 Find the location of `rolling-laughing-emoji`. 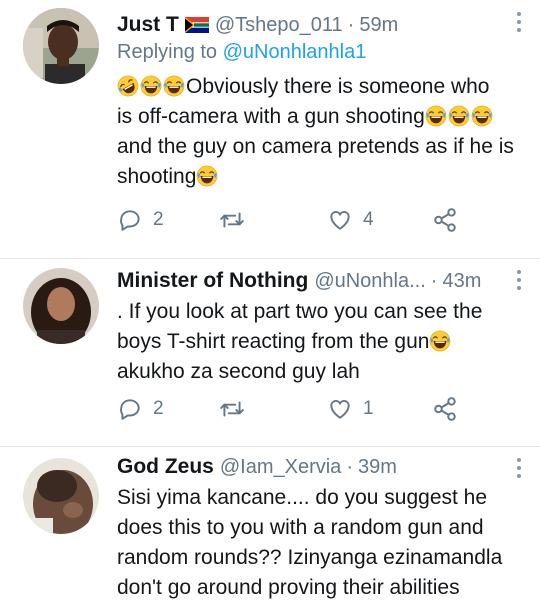

rolling-laughing-emoji is located at coordinates (128, 86).